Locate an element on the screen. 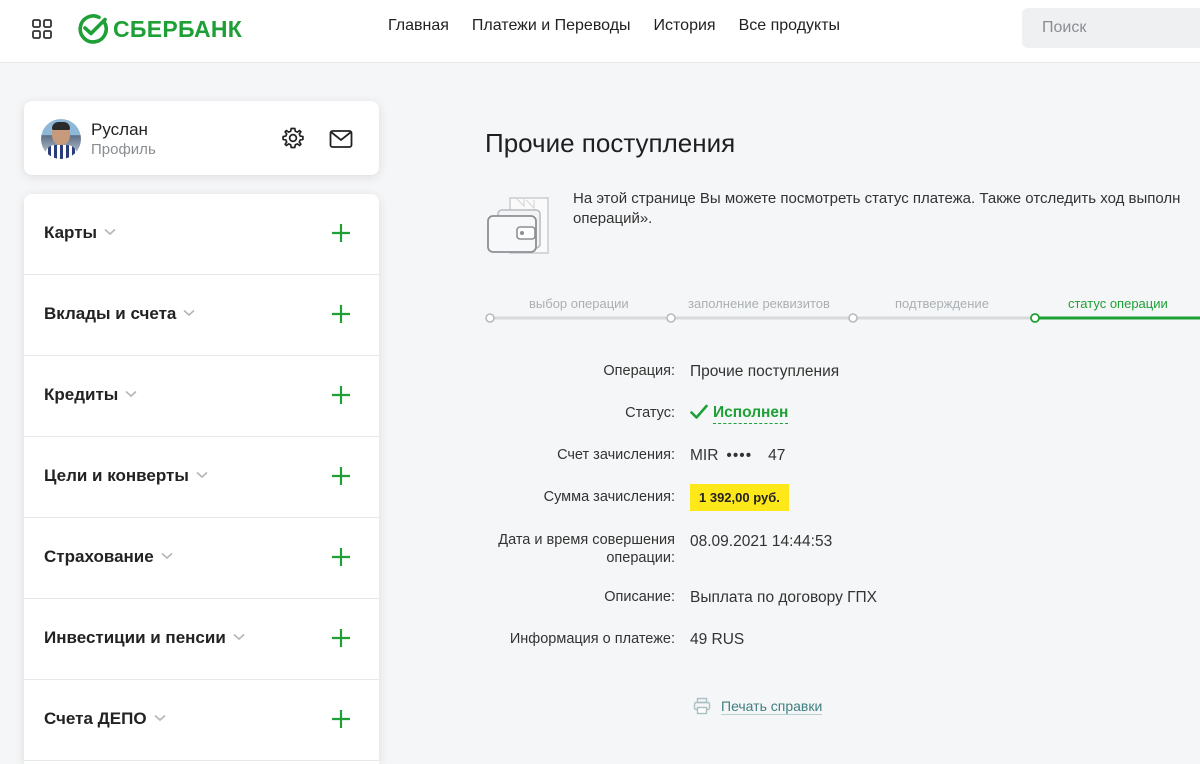 The width and height of the screenshot is (1200, 764). datetime-value: 08.09.2021 14:44:53 is located at coordinates (761, 541).